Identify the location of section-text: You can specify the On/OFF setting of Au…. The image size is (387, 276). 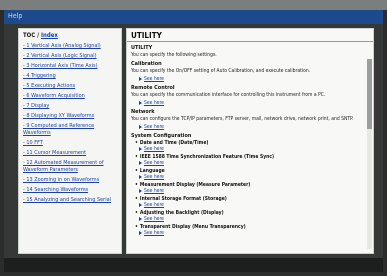
(221, 71).